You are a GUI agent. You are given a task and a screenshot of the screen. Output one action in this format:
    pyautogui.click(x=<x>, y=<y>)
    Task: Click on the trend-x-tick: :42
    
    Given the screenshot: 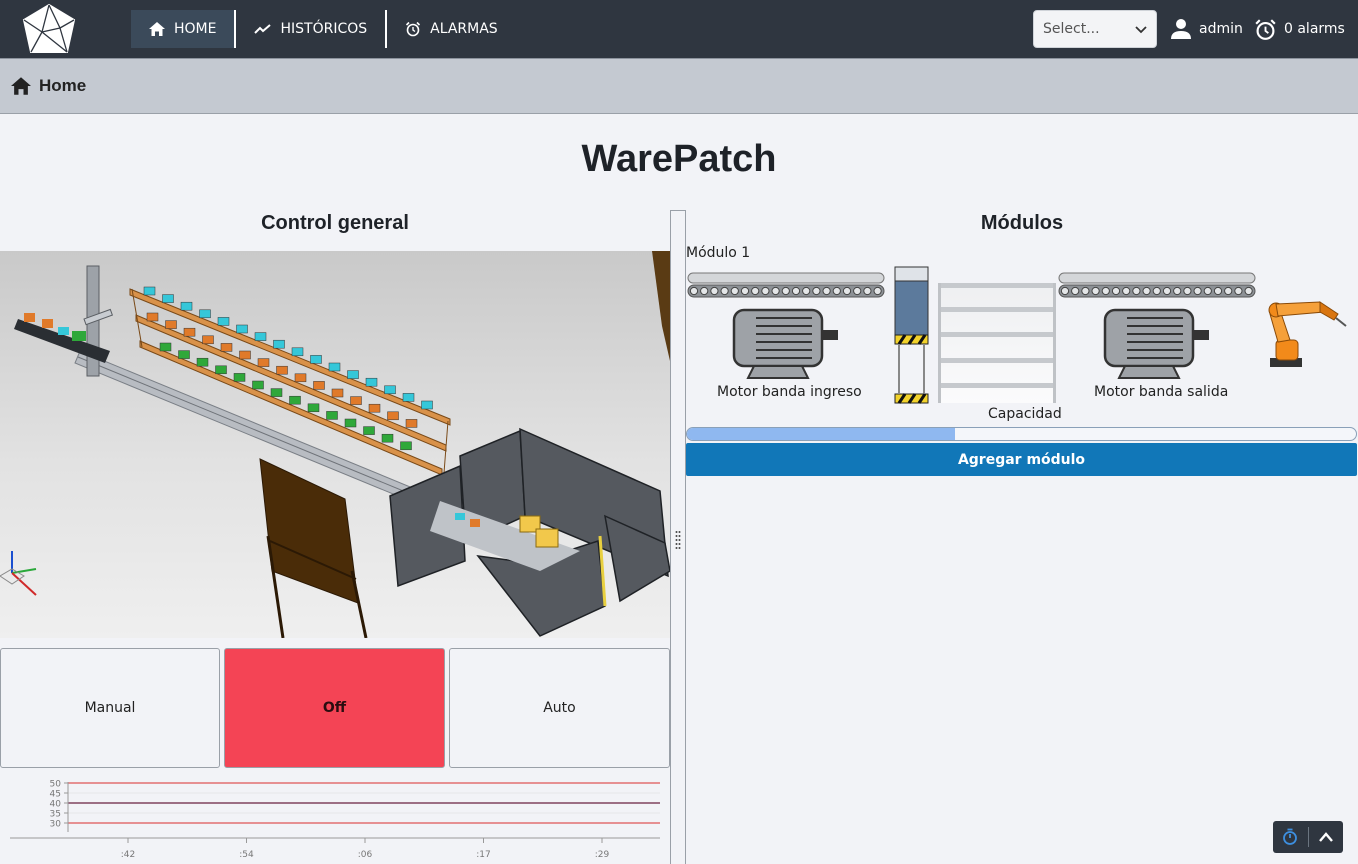 What is the action you would take?
    pyautogui.click(x=128, y=855)
    